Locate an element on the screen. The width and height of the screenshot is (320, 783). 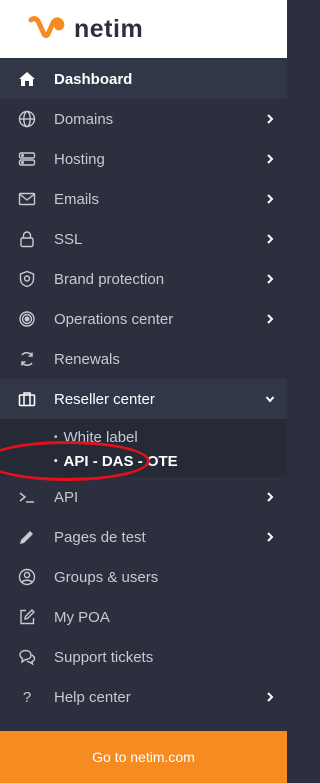
briefcase-icon is located at coordinates (27, 399).